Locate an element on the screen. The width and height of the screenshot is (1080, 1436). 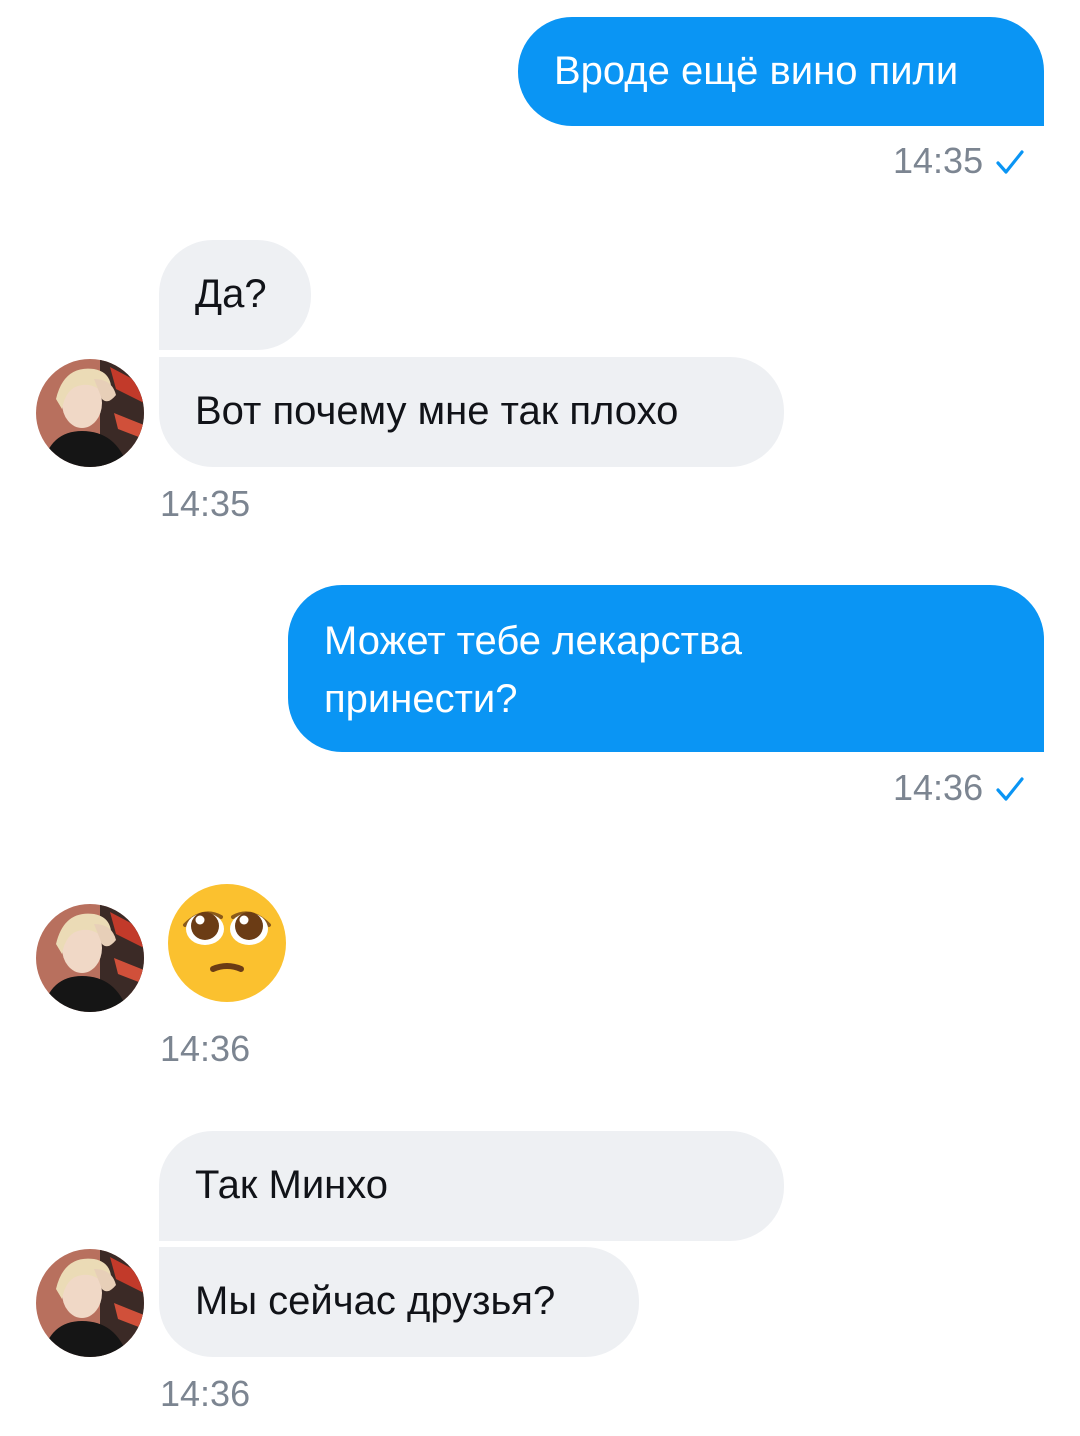
incoming-message: Да? is located at coordinates (235, 295).